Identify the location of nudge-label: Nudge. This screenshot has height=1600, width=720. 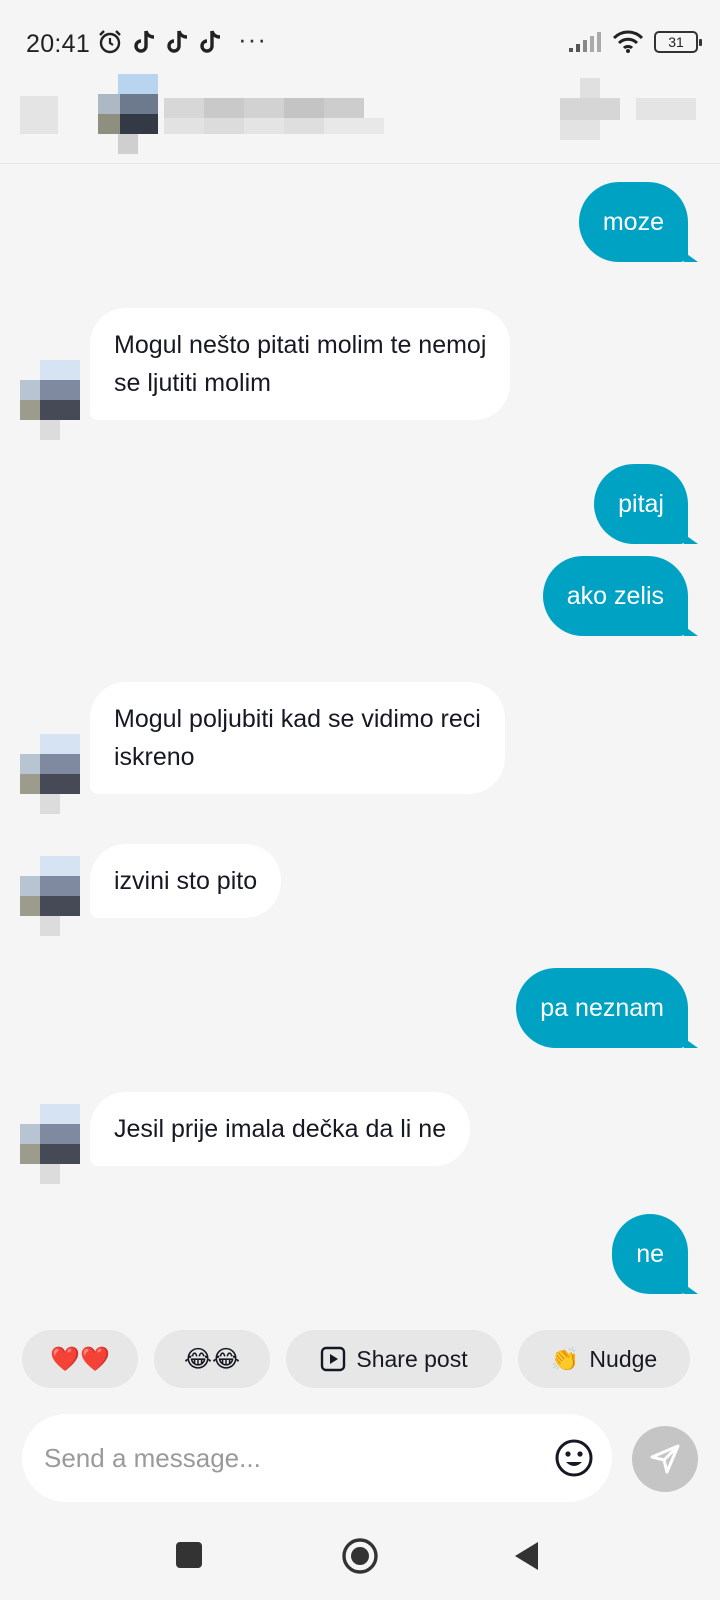
(623, 1358).